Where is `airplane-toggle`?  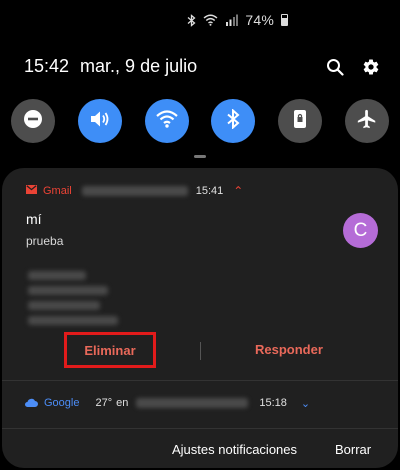 airplane-toggle is located at coordinates (366, 121).